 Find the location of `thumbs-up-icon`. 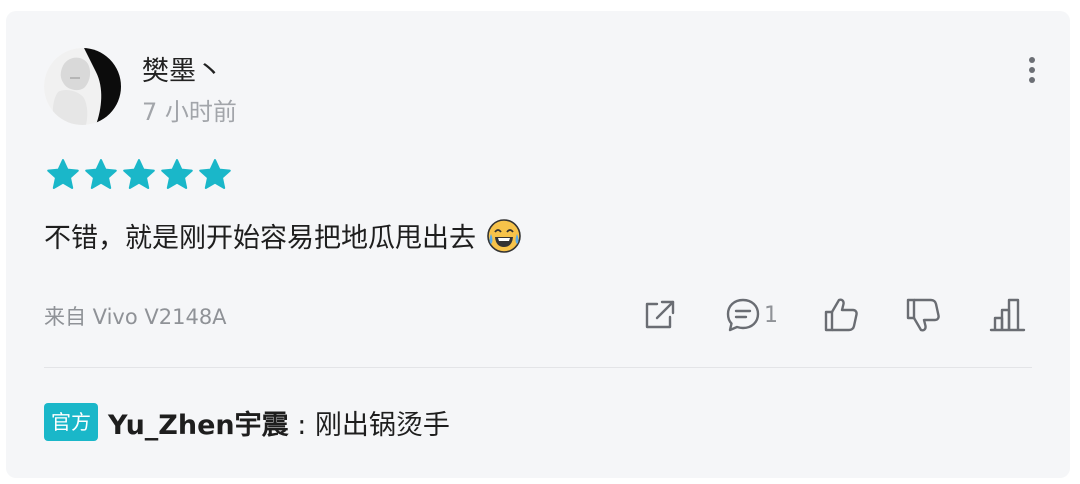

thumbs-up-icon is located at coordinates (841, 315).